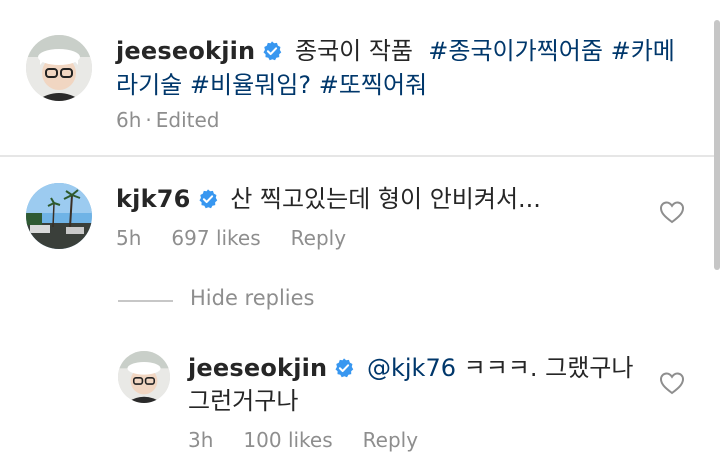  What do you see at coordinates (215, 238) in the screenshot?
I see `comment-likes: 697 likes` at bounding box center [215, 238].